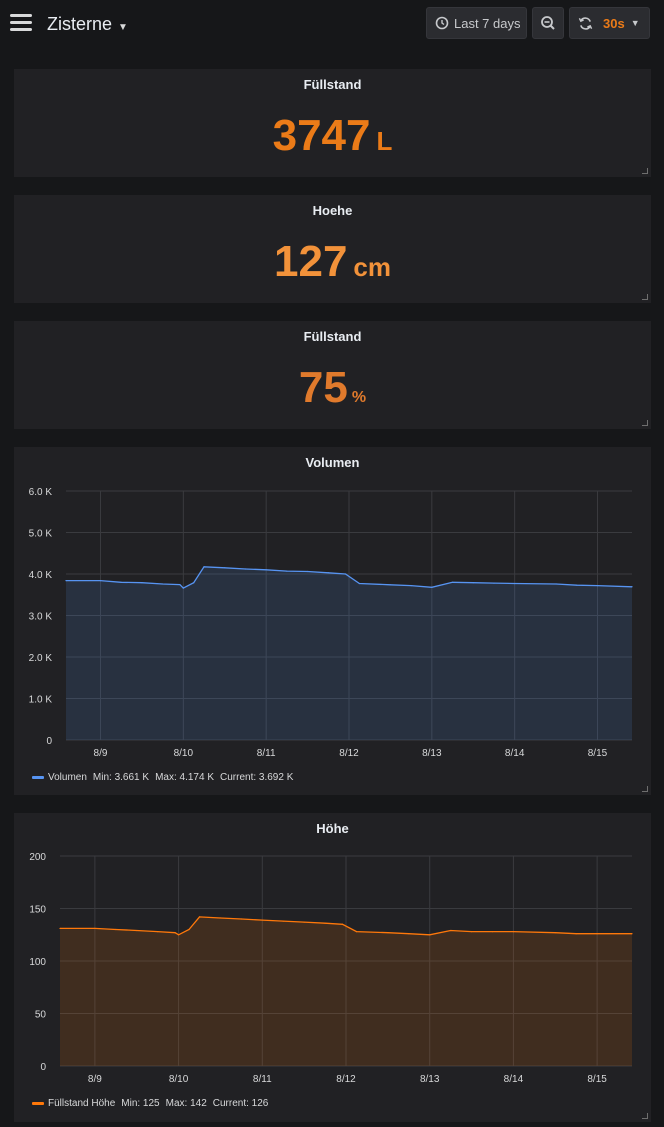 The image size is (664, 1127). I want to click on legend-current: Current: 126, so click(240, 1103).